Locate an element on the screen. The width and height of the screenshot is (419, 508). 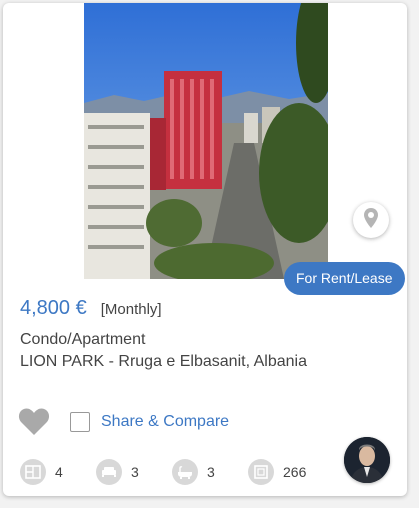
map-pin-button is located at coordinates (371, 220).